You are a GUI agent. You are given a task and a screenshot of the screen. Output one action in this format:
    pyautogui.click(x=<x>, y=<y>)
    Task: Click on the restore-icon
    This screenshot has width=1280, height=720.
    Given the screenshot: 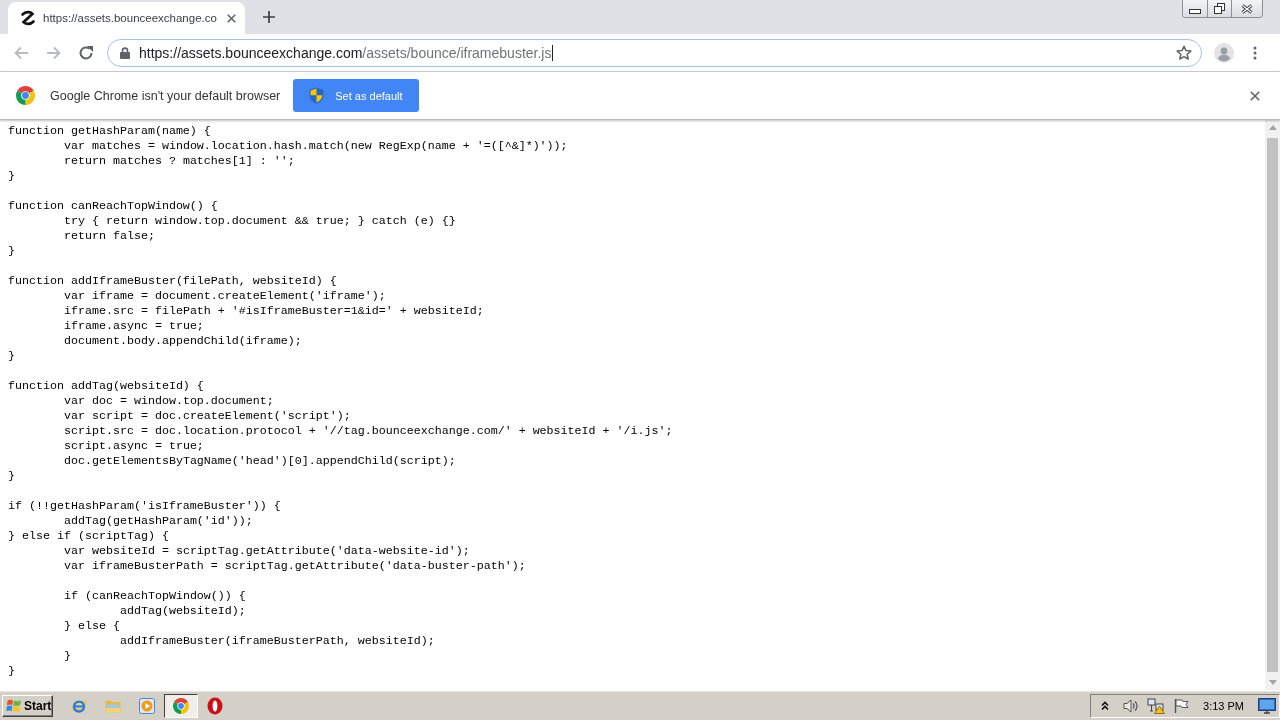 What is the action you would take?
    pyautogui.click(x=1219, y=8)
    